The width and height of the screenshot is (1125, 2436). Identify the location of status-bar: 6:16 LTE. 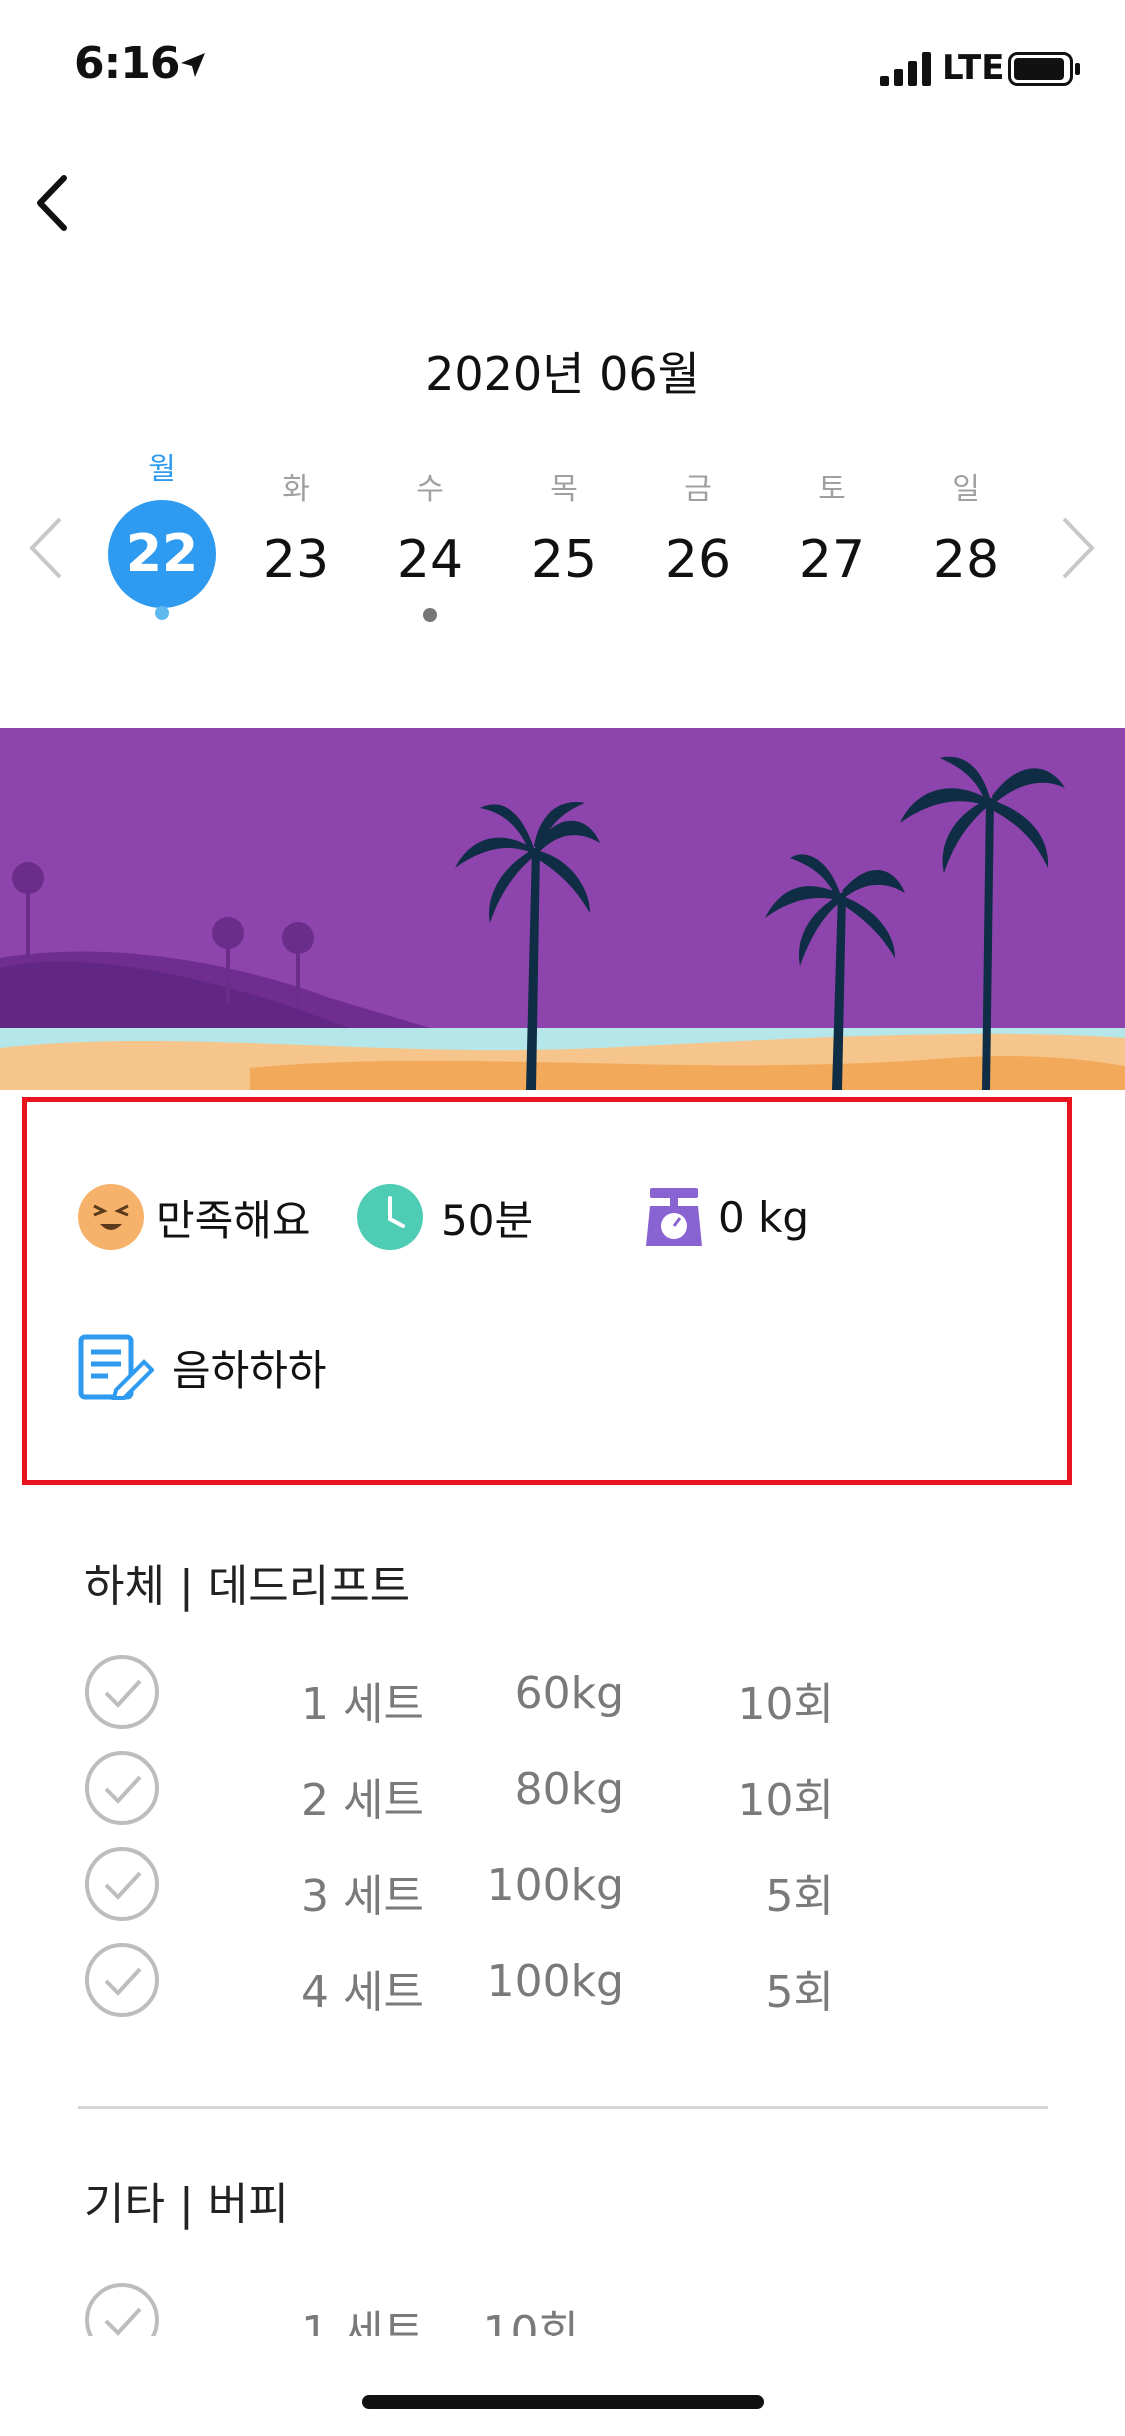
(562, 67).